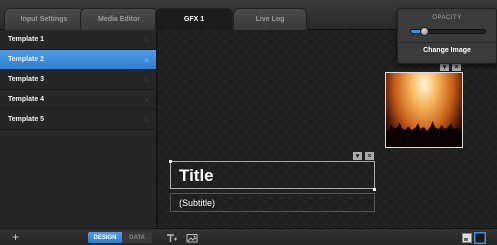 The height and width of the screenshot is (245, 497). I want to click on opacity-panel: OPACITY Change Image, so click(447, 36).